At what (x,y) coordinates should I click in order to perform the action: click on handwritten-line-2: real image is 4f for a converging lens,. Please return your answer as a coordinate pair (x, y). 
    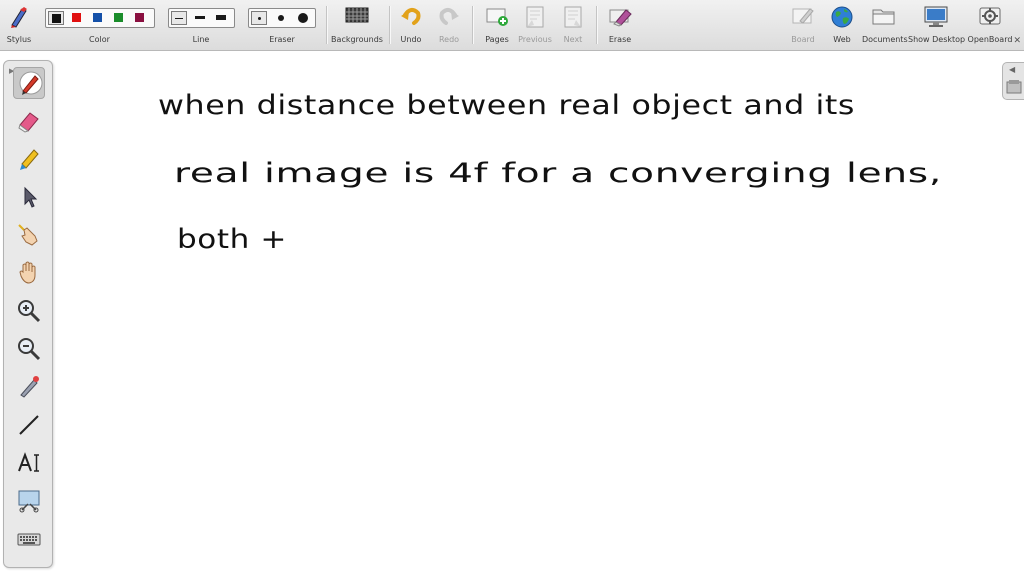
    Looking at the image, I should click on (558, 173).